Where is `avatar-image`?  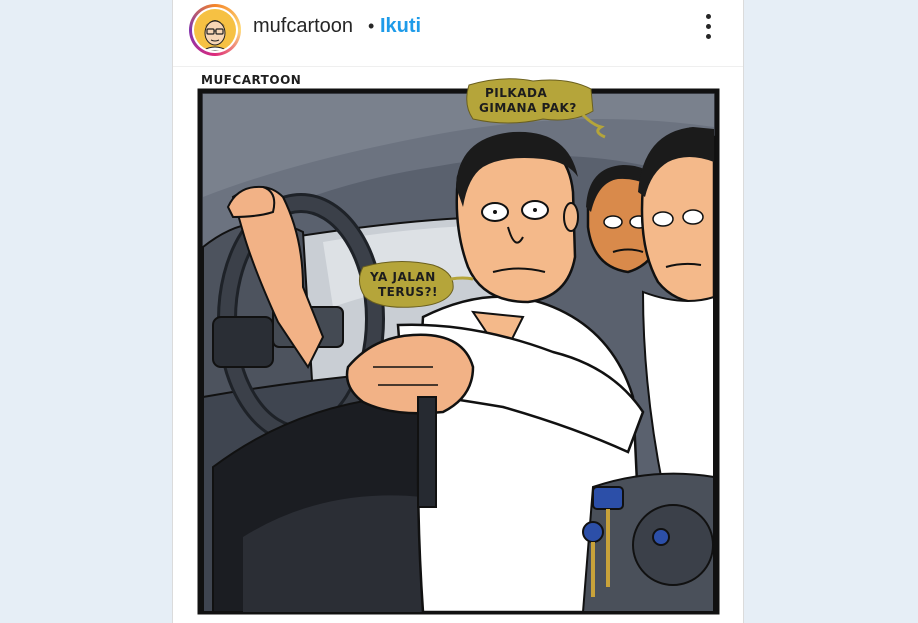 avatar-image is located at coordinates (215, 30).